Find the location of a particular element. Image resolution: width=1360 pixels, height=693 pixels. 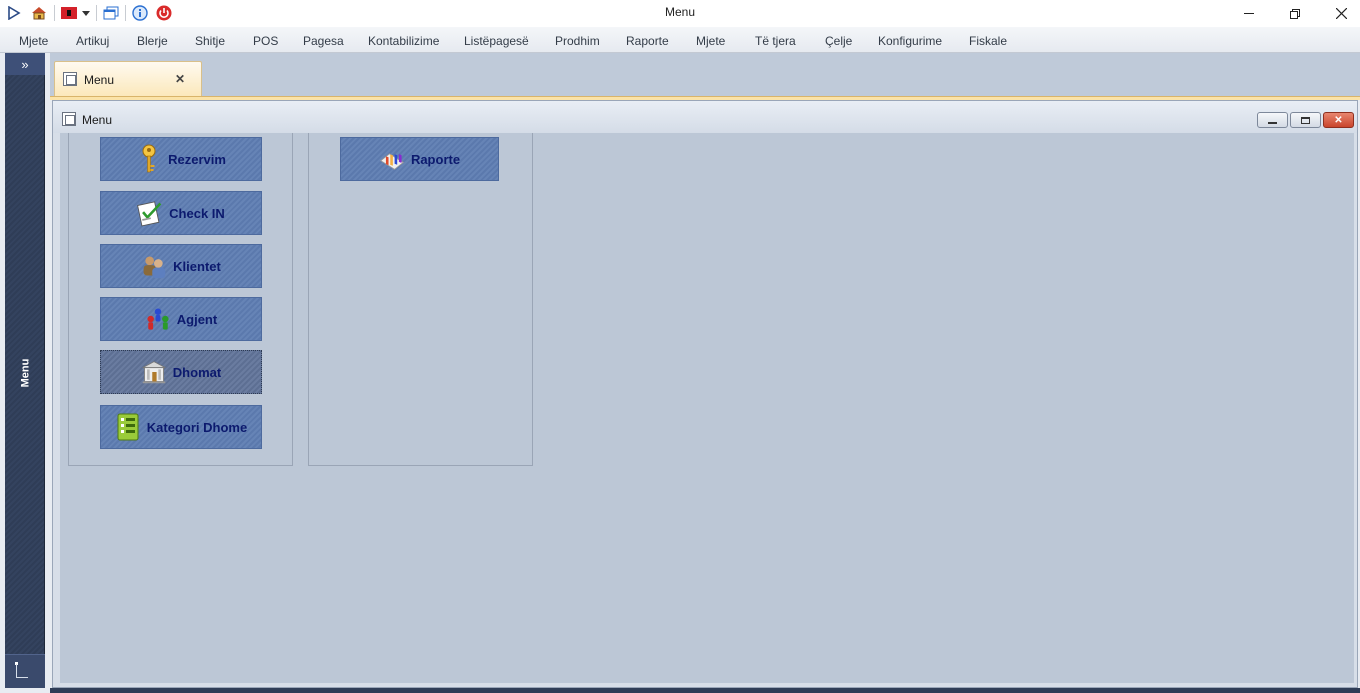

menu-item-artikuj: Artikuj is located at coordinates (92, 41).